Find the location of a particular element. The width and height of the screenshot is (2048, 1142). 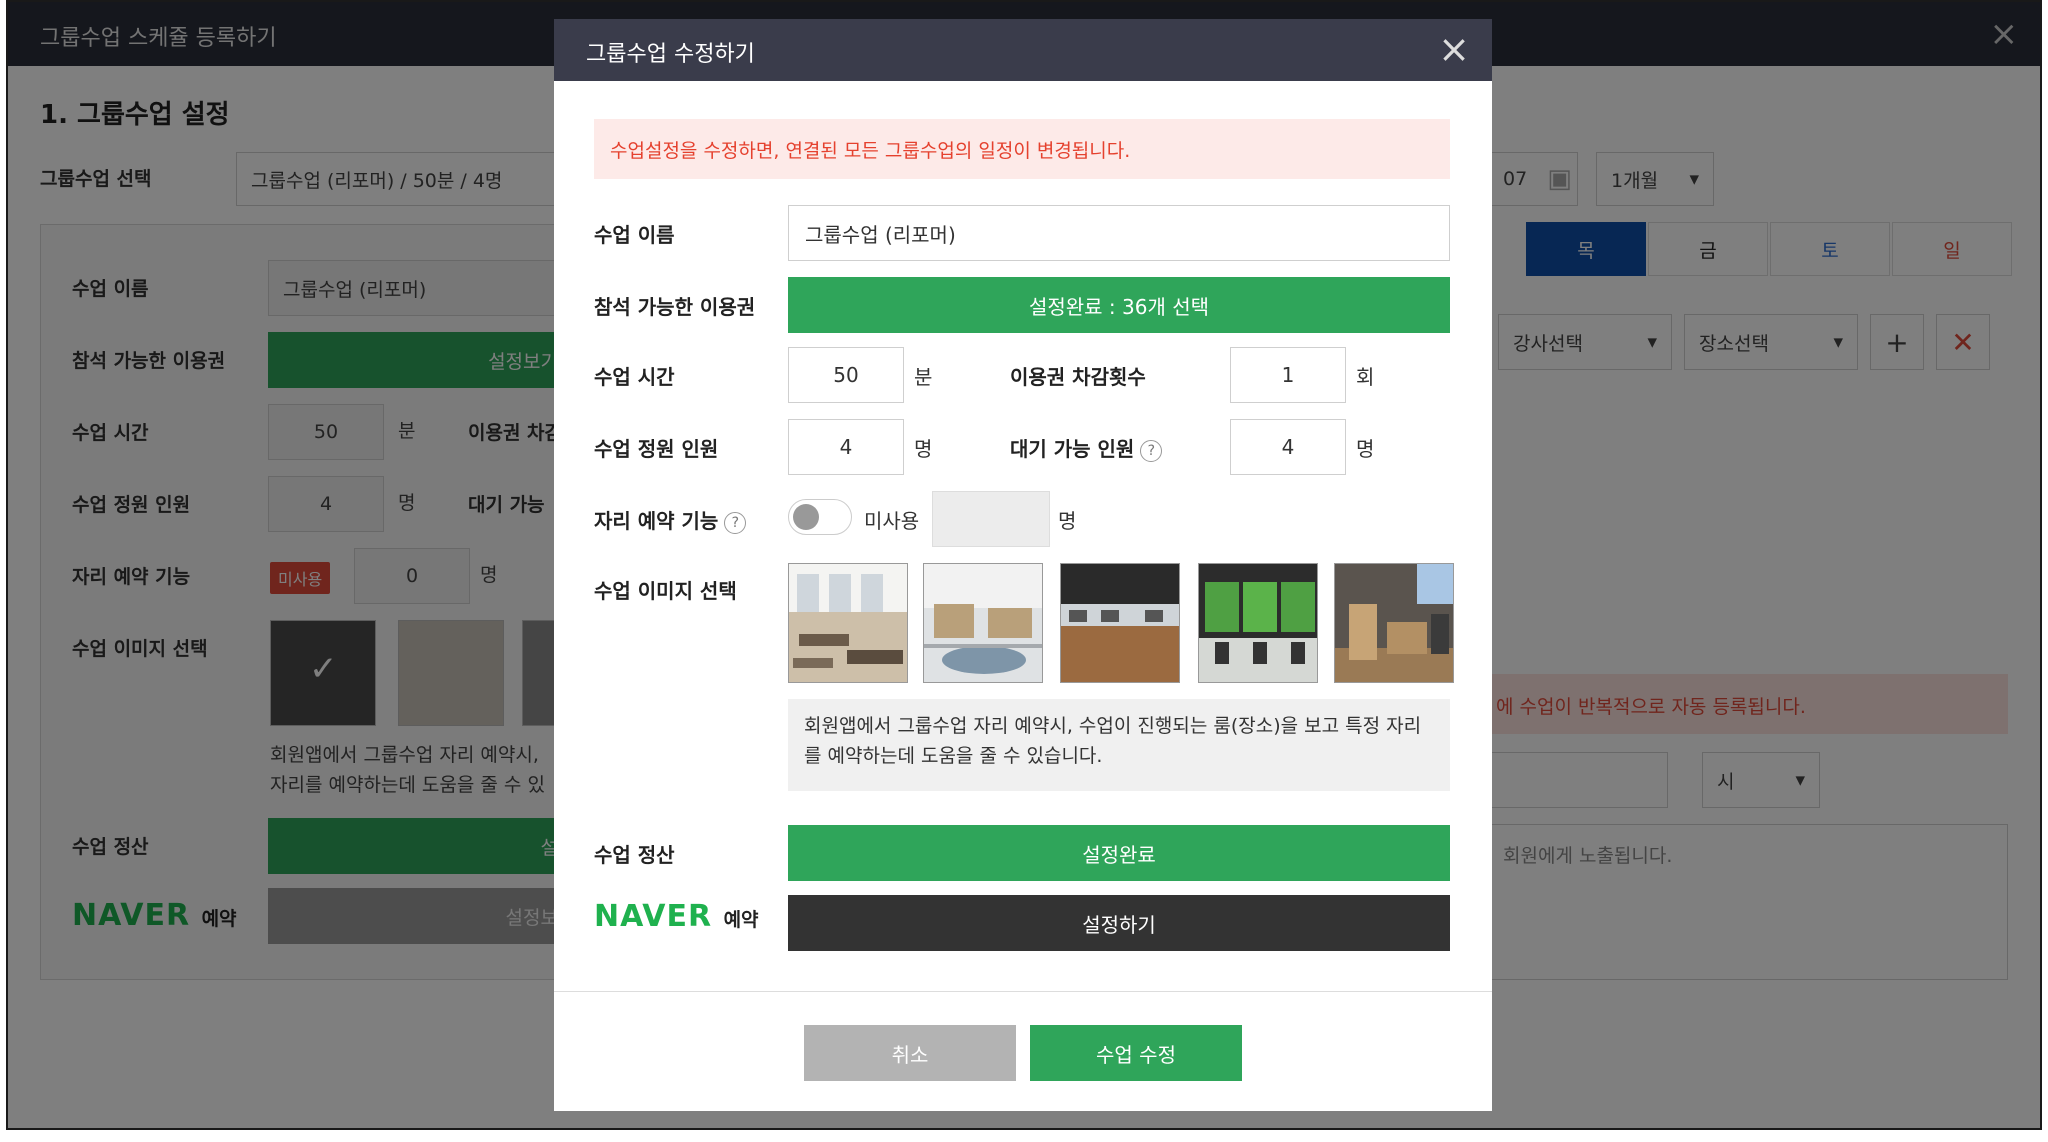

capacity-label: 수업 정원 인원 is located at coordinates (656, 449).